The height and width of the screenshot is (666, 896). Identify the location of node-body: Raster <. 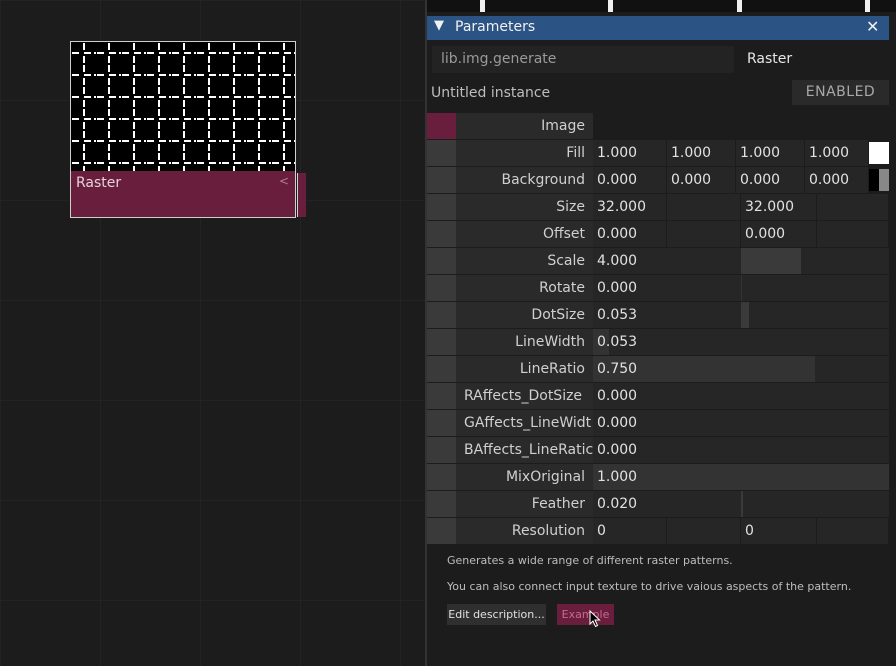
(183, 194).